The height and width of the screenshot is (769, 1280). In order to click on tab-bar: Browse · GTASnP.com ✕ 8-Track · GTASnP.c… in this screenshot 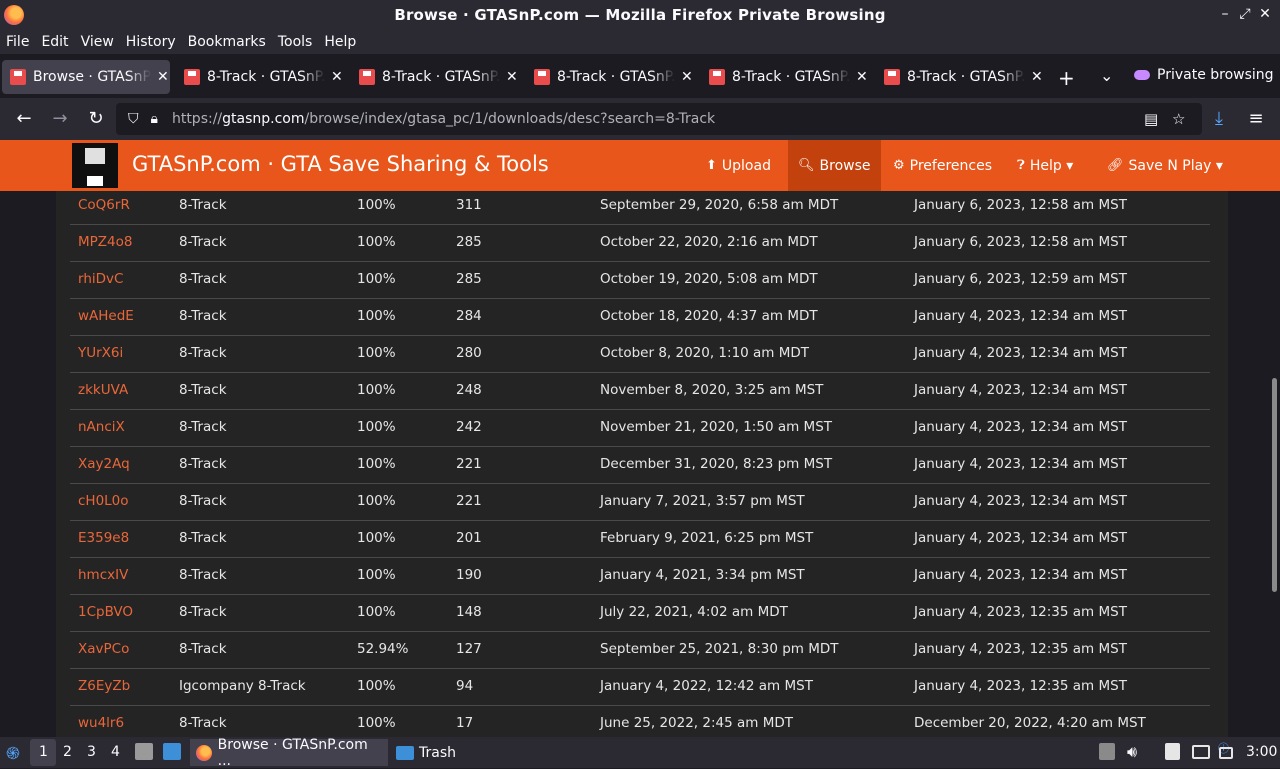, I will do `click(640, 77)`.